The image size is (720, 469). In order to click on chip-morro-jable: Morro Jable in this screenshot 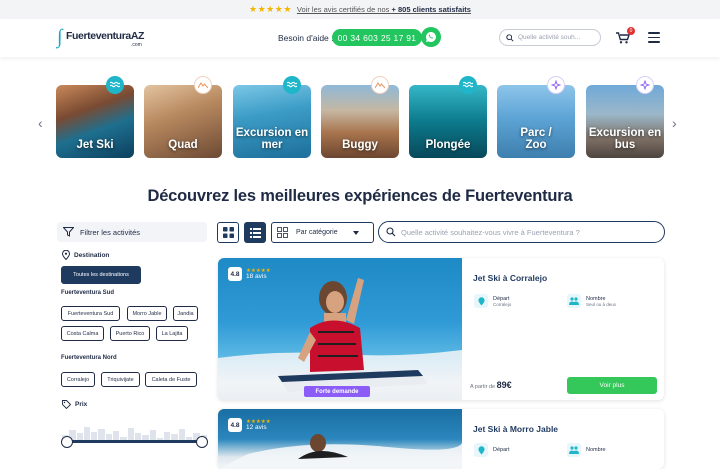, I will do `click(147, 313)`.